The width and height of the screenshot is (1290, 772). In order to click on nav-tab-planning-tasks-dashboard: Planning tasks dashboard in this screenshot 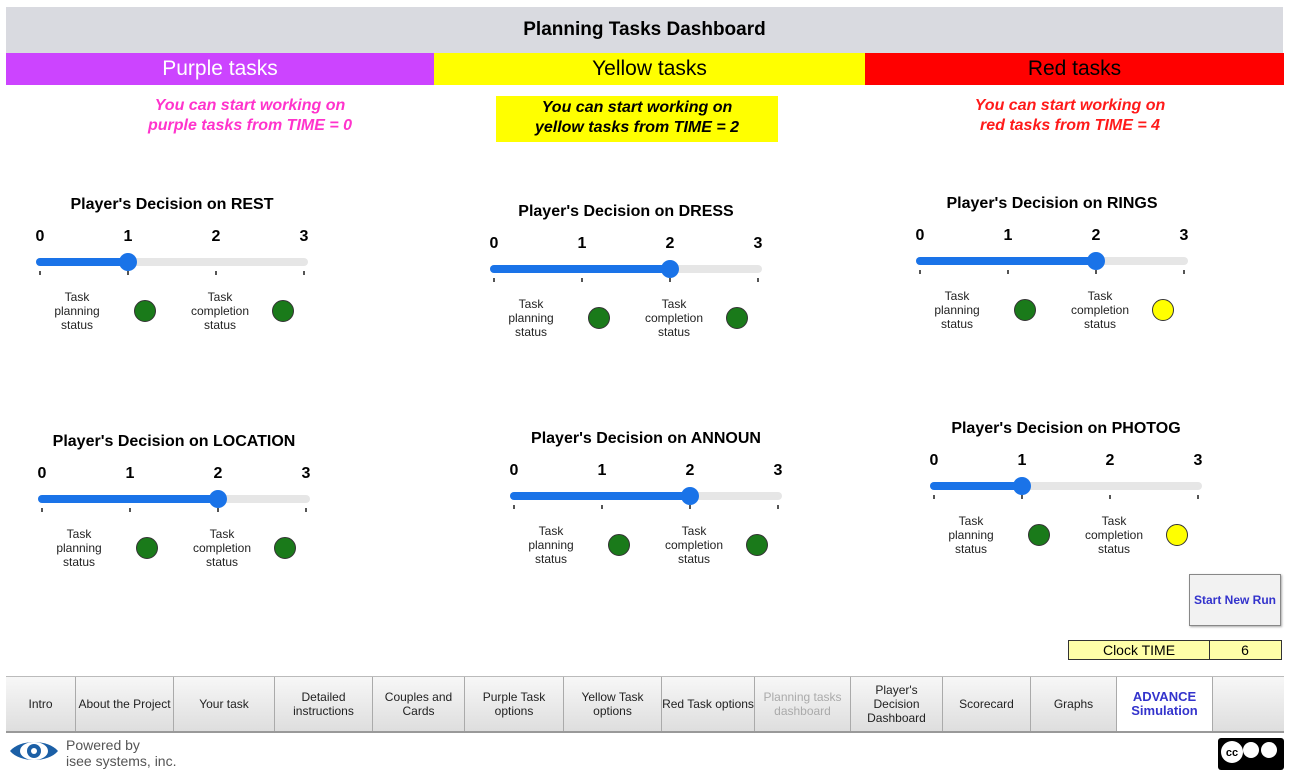, I will do `click(803, 704)`.